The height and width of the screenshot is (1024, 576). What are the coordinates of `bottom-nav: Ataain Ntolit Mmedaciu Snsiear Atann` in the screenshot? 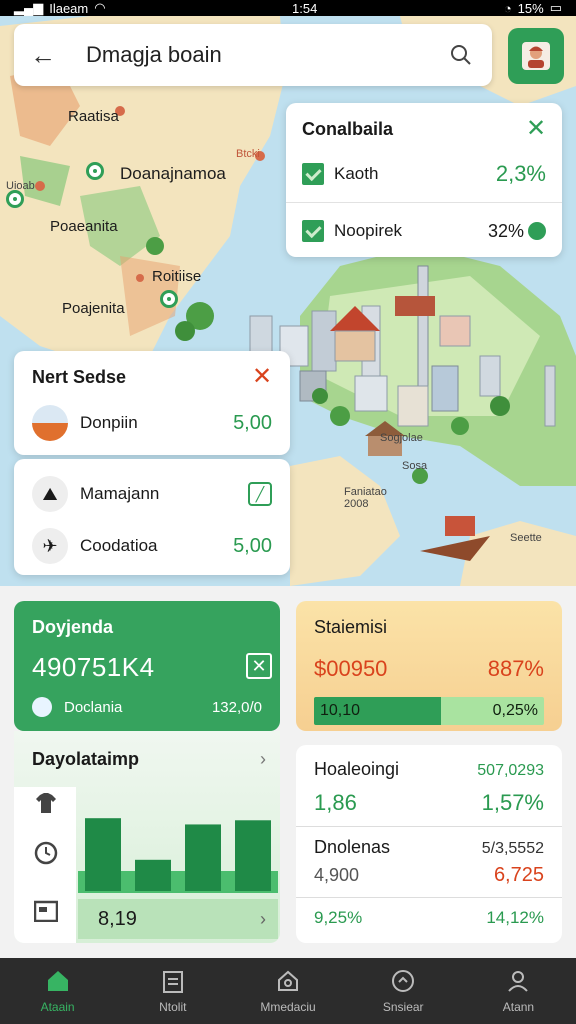 It's located at (288, 991).